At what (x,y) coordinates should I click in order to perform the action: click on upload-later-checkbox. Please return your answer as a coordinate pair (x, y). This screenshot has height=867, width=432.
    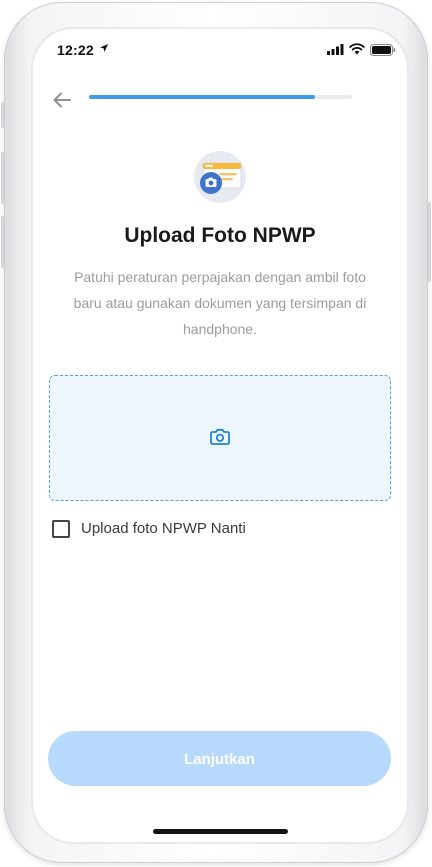
    Looking at the image, I should click on (61, 529).